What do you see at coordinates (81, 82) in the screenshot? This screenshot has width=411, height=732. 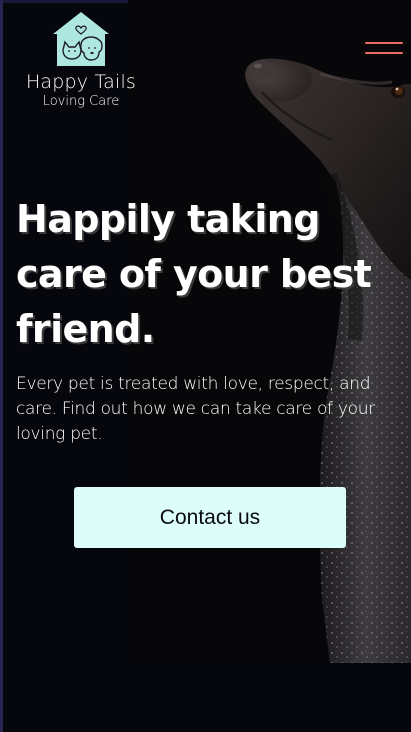 I see `brand-name: Happy Tails` at bounding box center [81, 82].